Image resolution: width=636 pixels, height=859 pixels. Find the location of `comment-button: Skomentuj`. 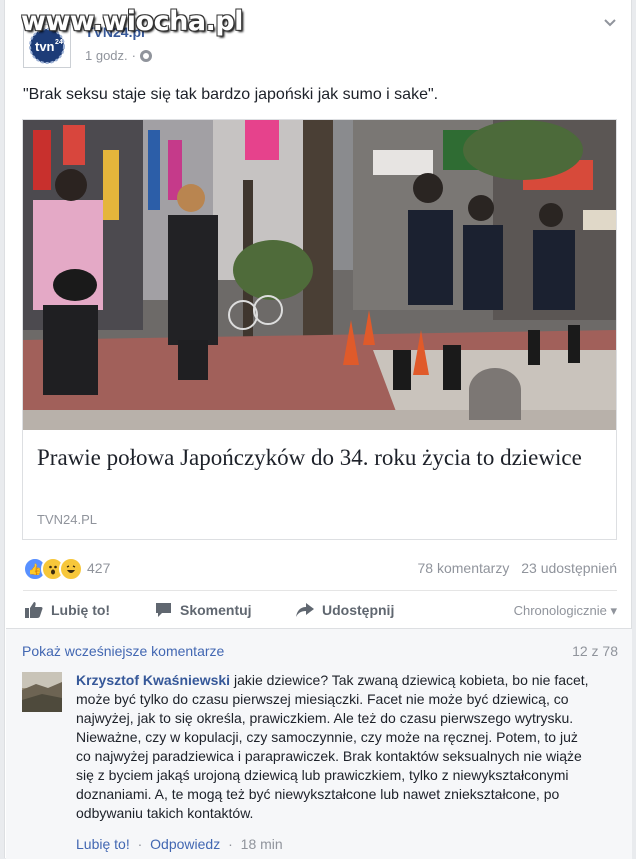

comment-button: Skomentuj is located at coordinates (203, 610).